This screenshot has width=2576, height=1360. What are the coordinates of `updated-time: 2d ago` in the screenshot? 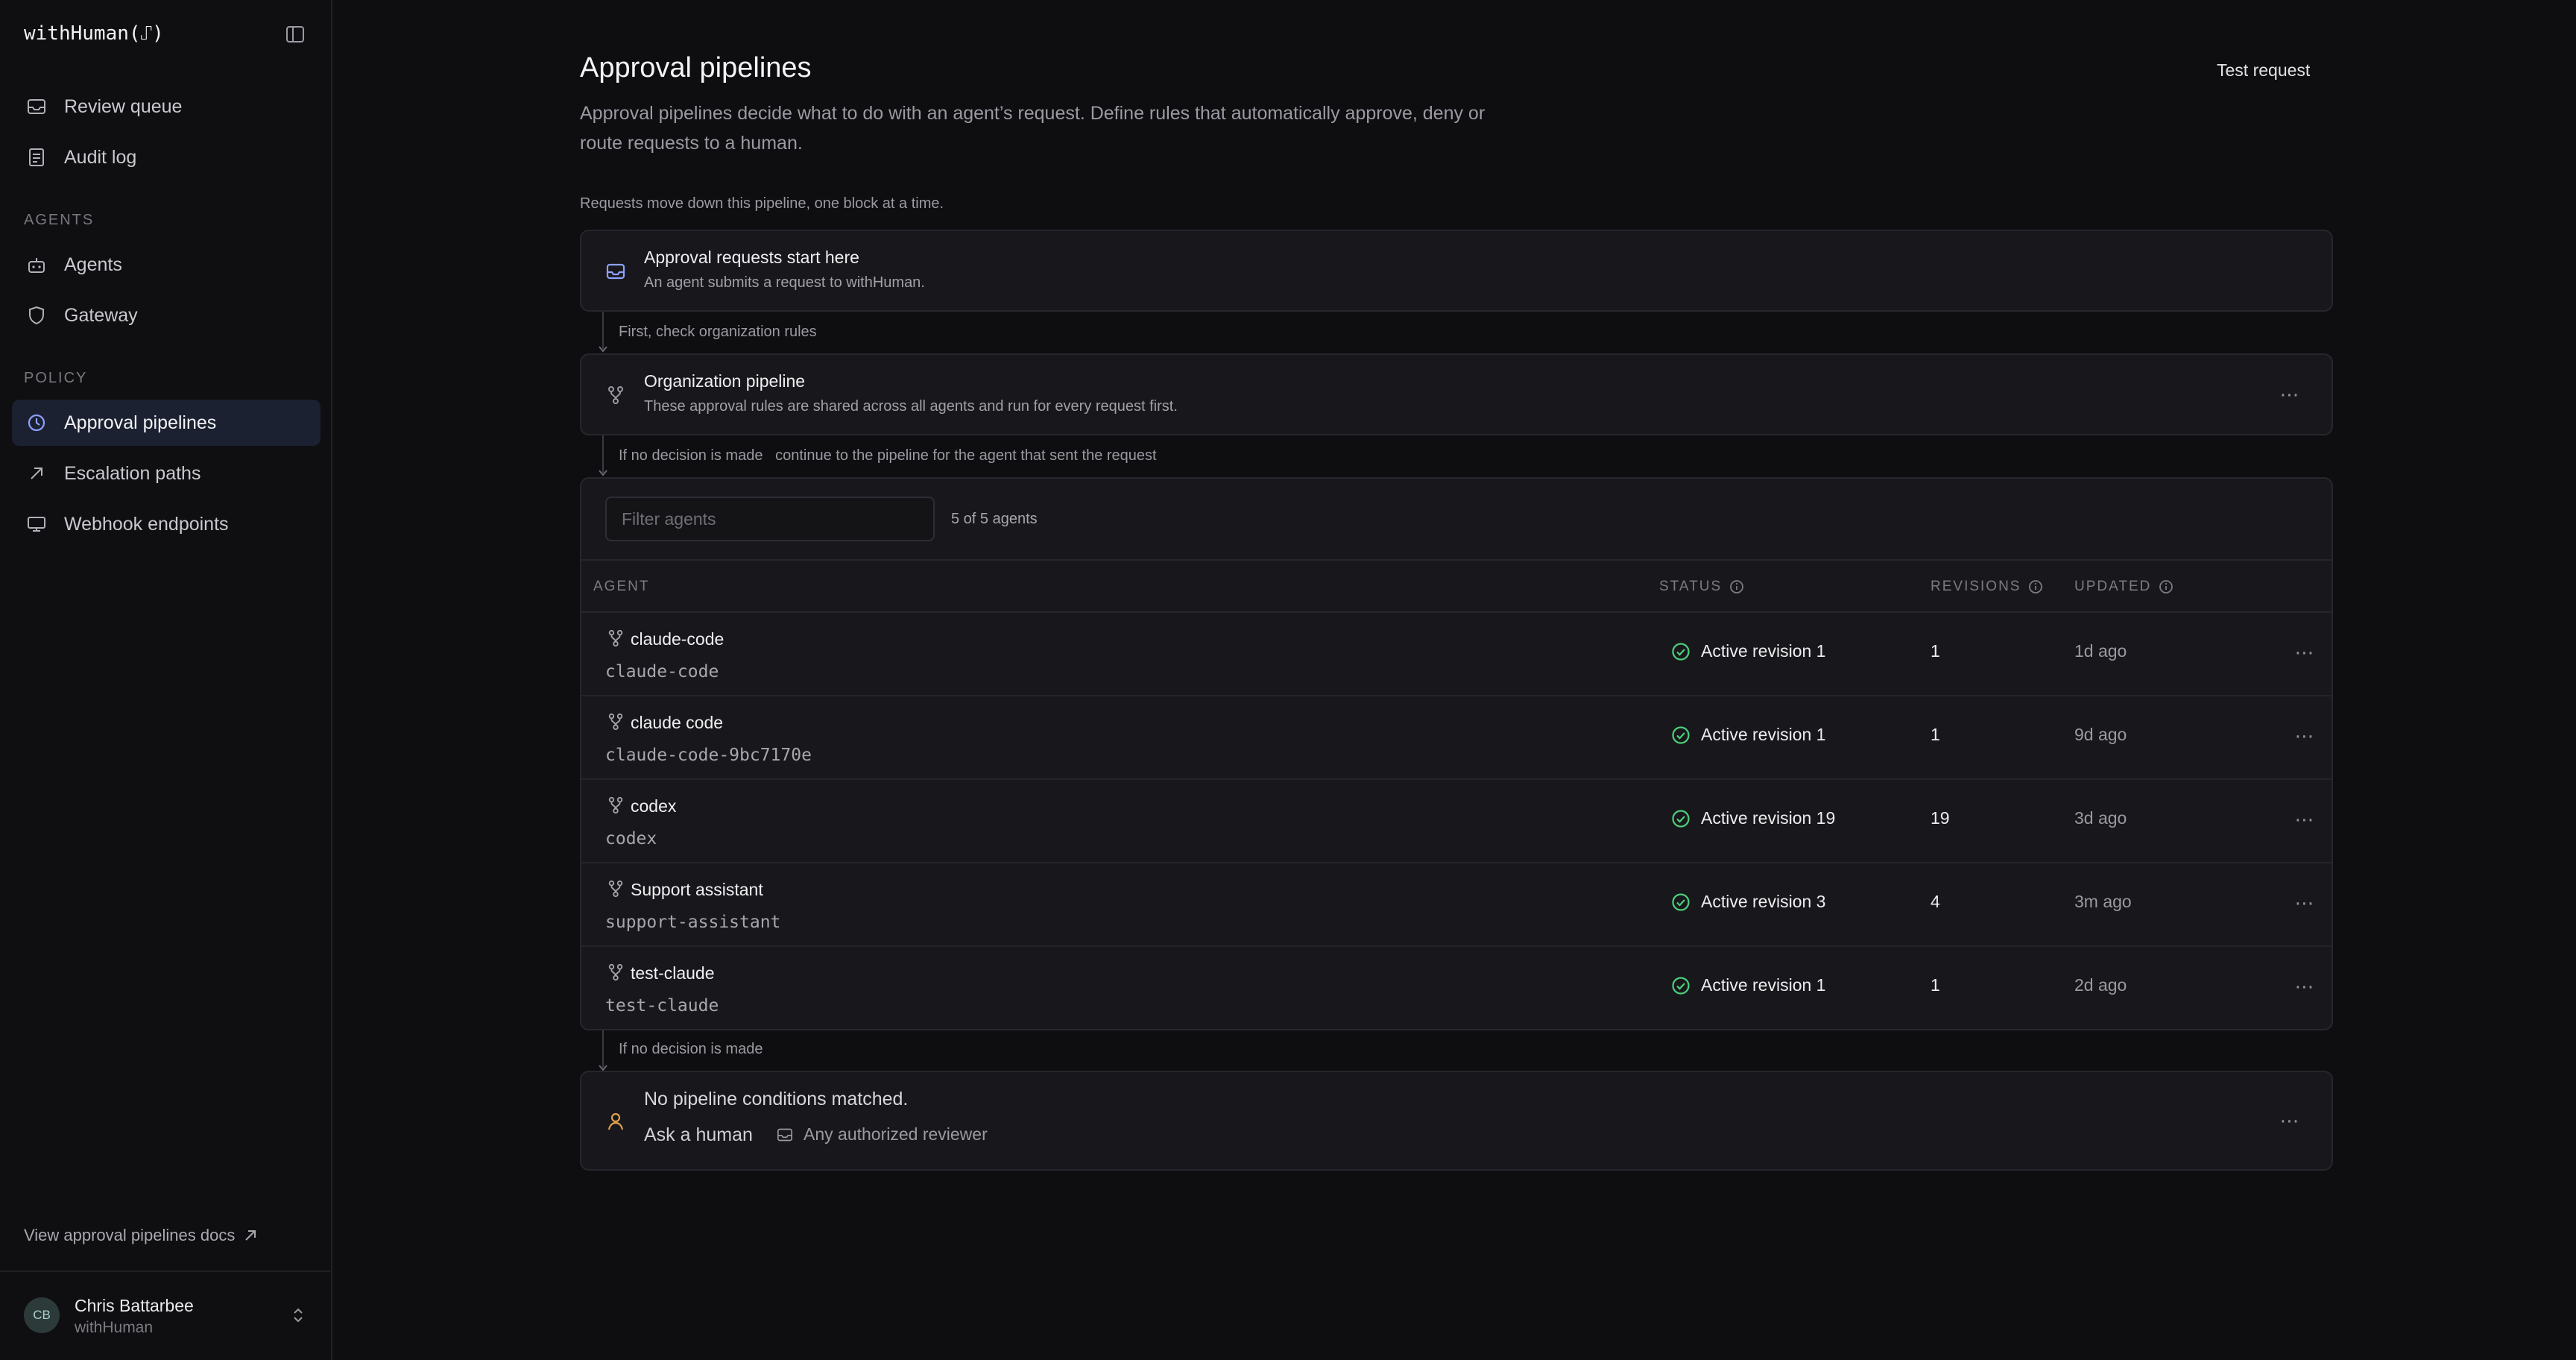 It's located at (2100, 985).